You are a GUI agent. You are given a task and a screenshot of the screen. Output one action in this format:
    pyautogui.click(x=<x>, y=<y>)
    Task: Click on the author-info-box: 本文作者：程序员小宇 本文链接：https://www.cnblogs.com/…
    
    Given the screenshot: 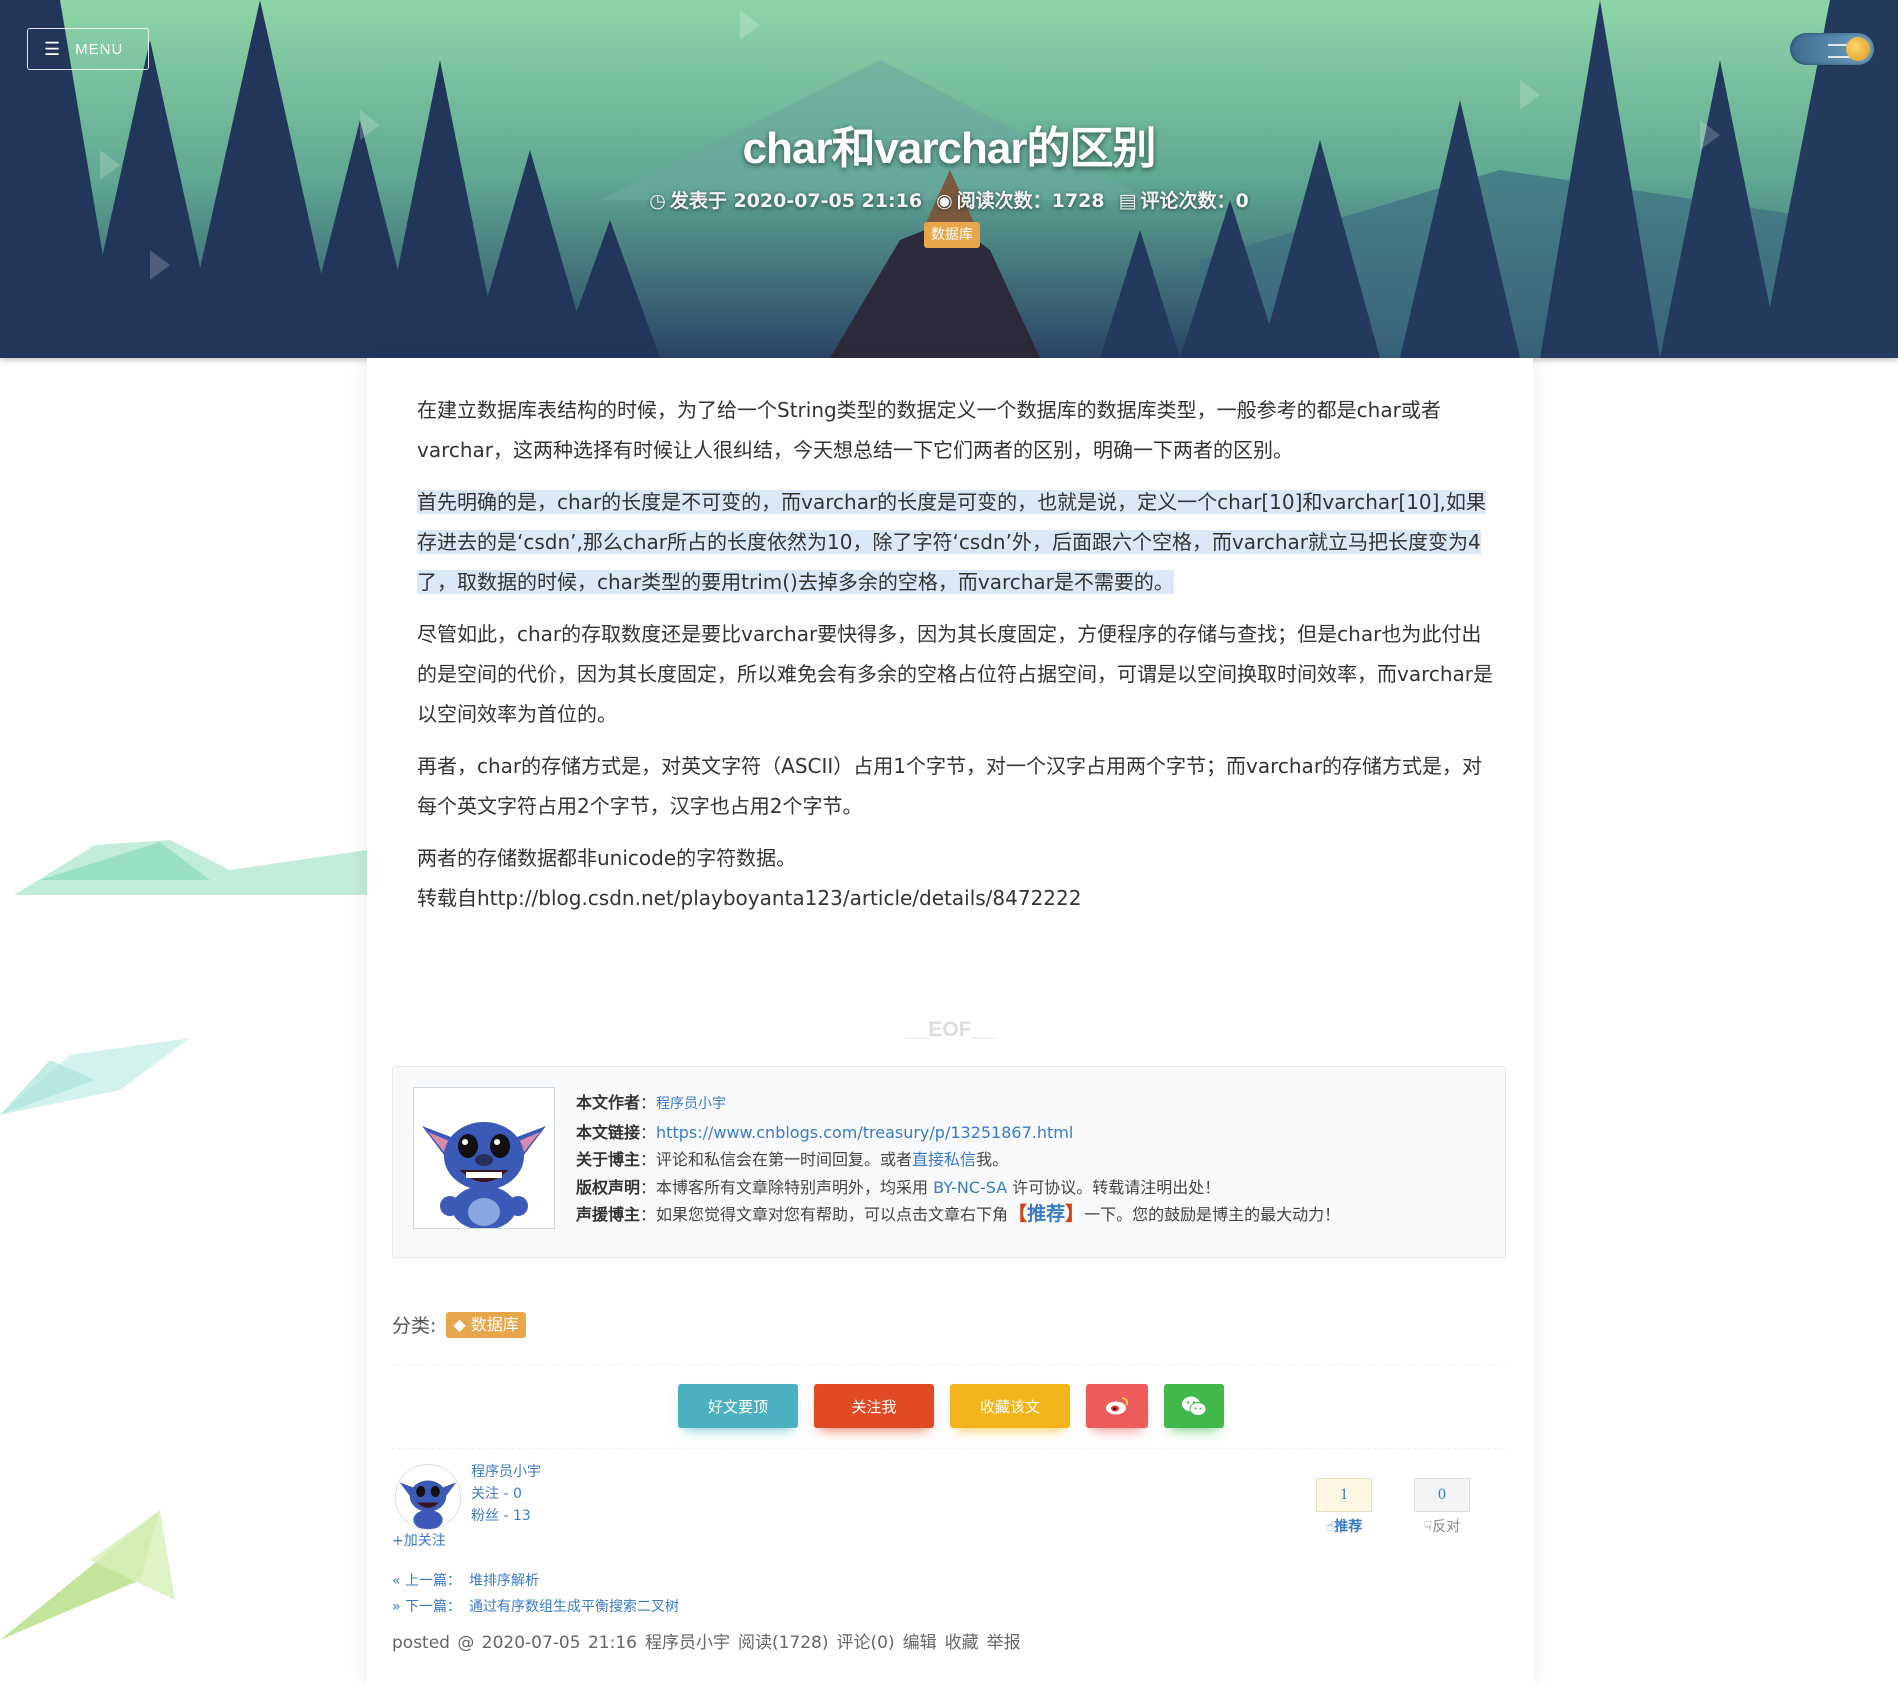 What is the action you would take?
    pyautogui.click(x=949, y=1162)
    